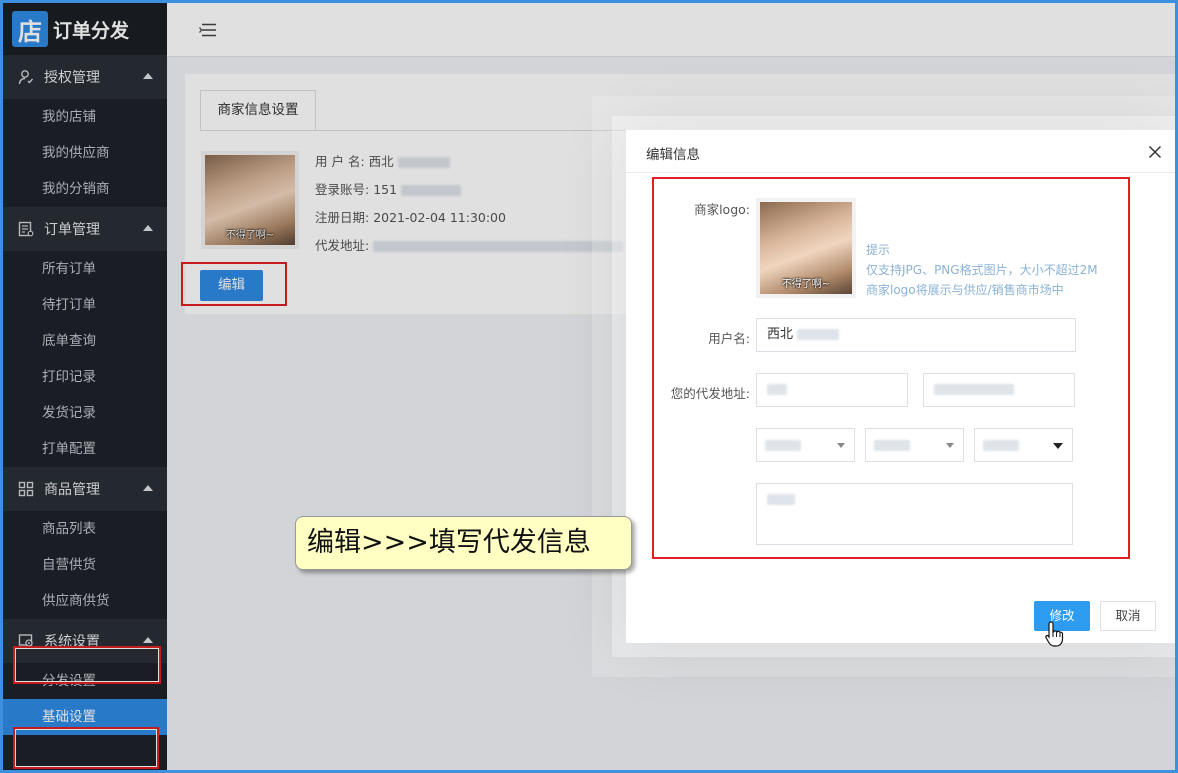  I want to click on avatar-caption: 不得了啊~, so click(806, 284).